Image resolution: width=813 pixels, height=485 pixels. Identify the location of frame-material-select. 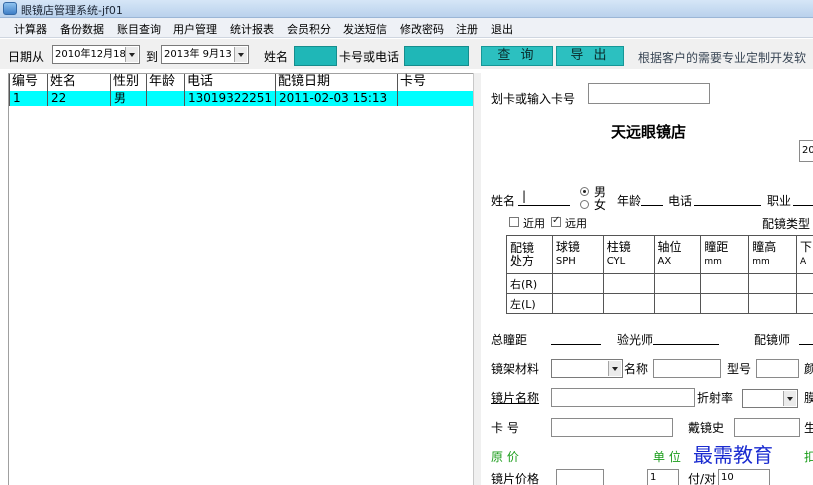
(587, 368).